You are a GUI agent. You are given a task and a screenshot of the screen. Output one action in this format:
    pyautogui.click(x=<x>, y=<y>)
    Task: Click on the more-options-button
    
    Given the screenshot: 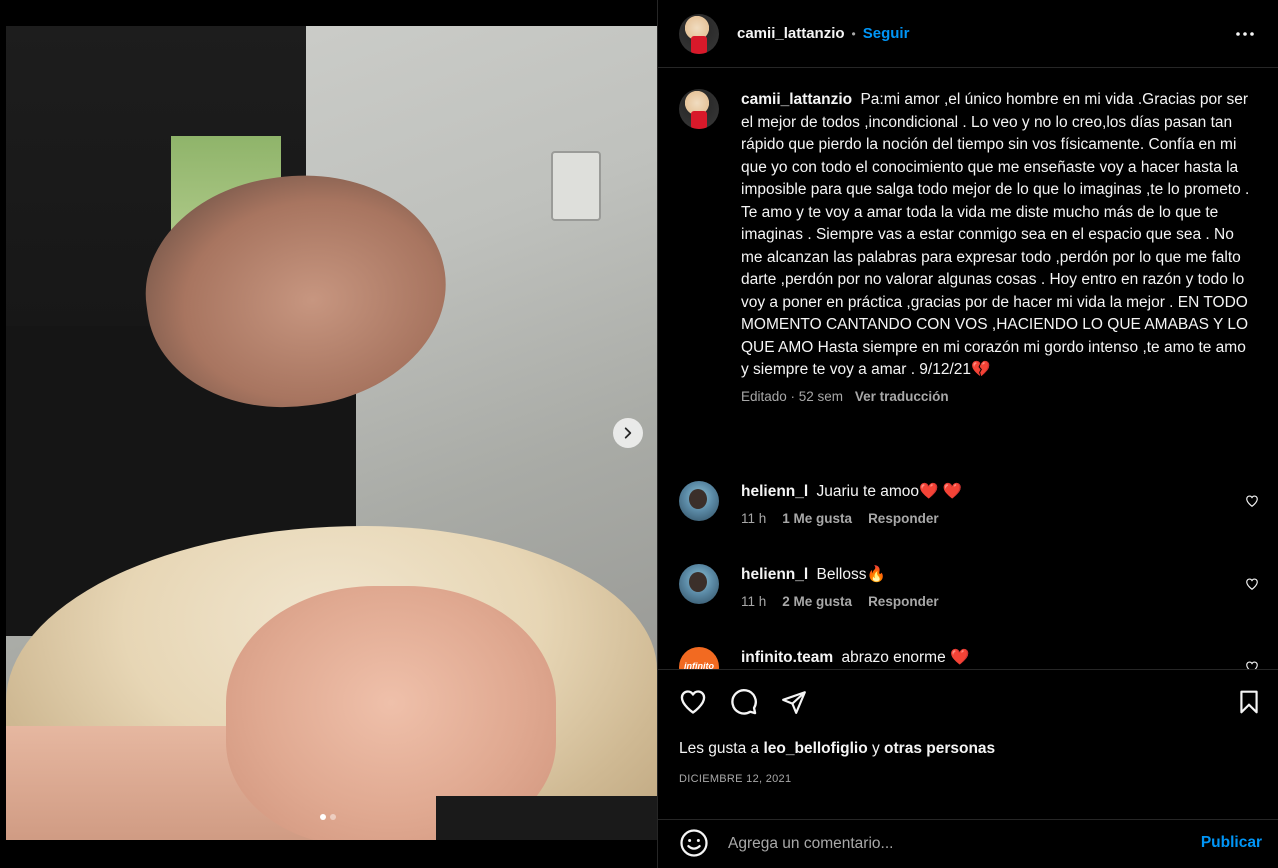 What is the action you would take?
    pyautogui.click(x=1245, y=34)
    